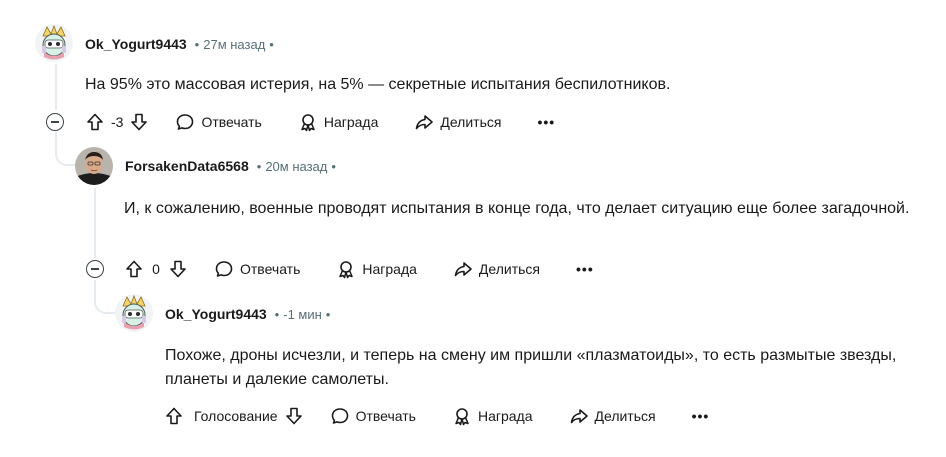  What do you see at coordinates (187, 166) in the screenshot?
I see `comment-author: ForsakenData6568` at bounding box center [187, 166].